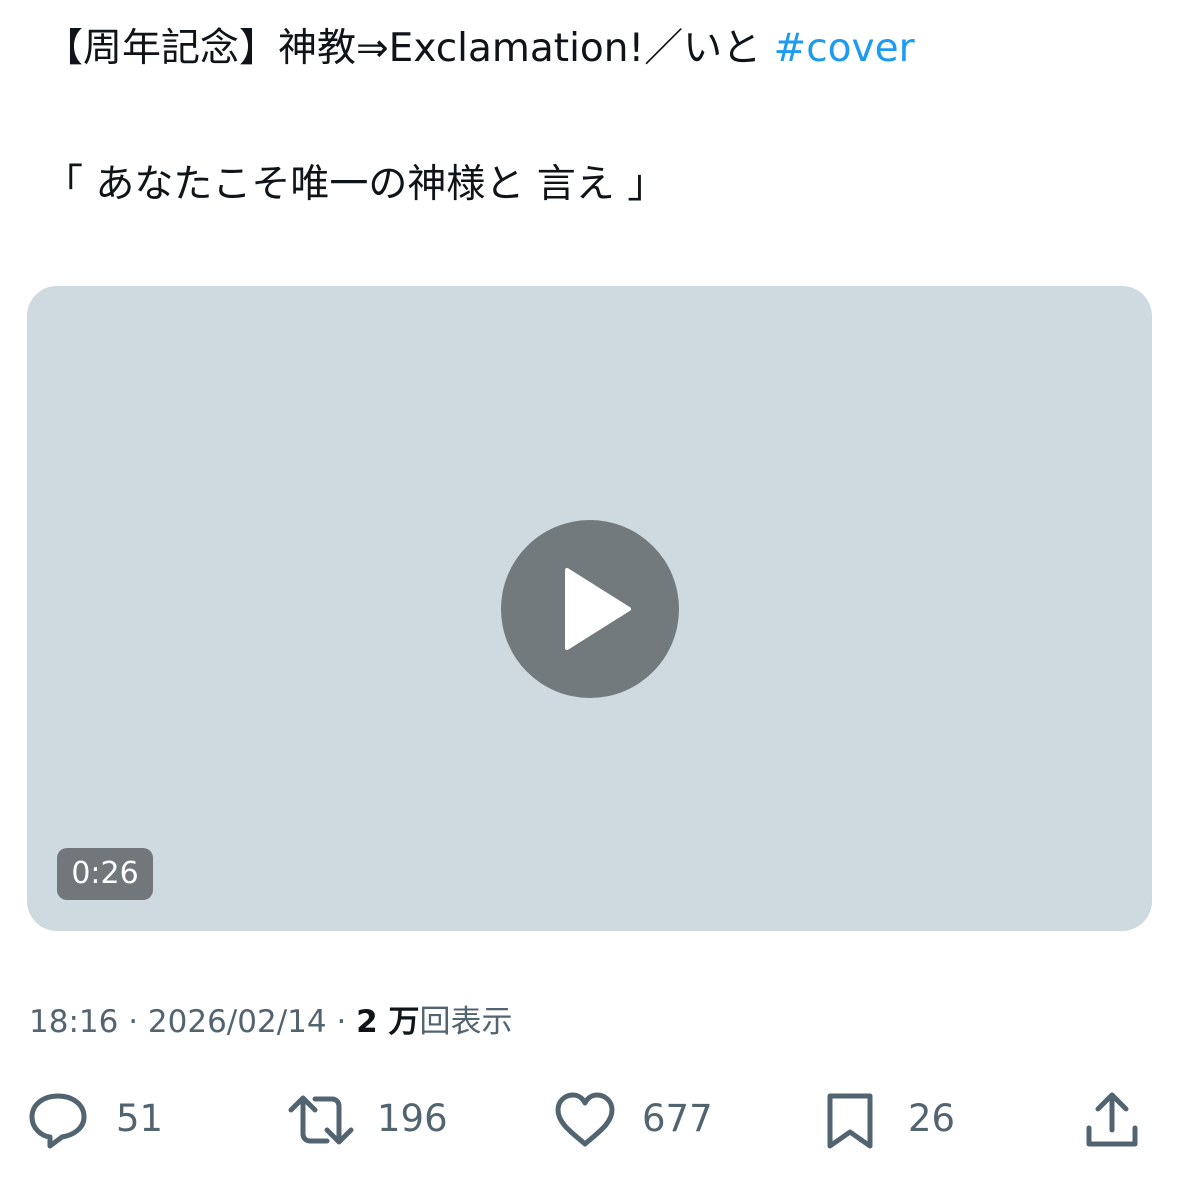 Image resolution: width=1178 pixels, height=1178 pixels. What do you see at coordinates (844, 48) in the screenshot?
I see `hashtag-link: #cover` at bounding box center [844, 48].